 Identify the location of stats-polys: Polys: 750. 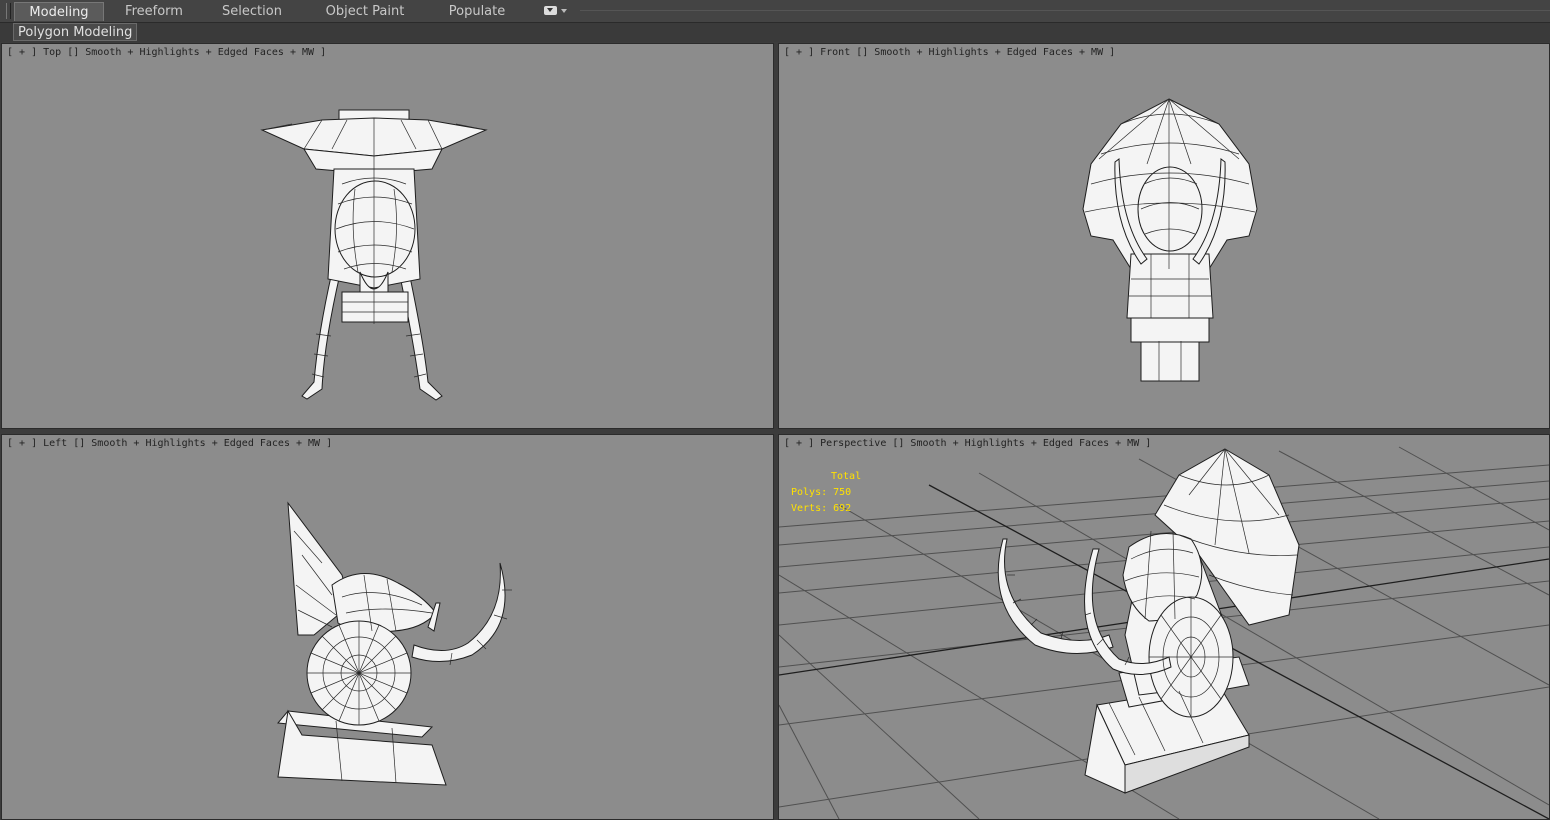
(821, 492).